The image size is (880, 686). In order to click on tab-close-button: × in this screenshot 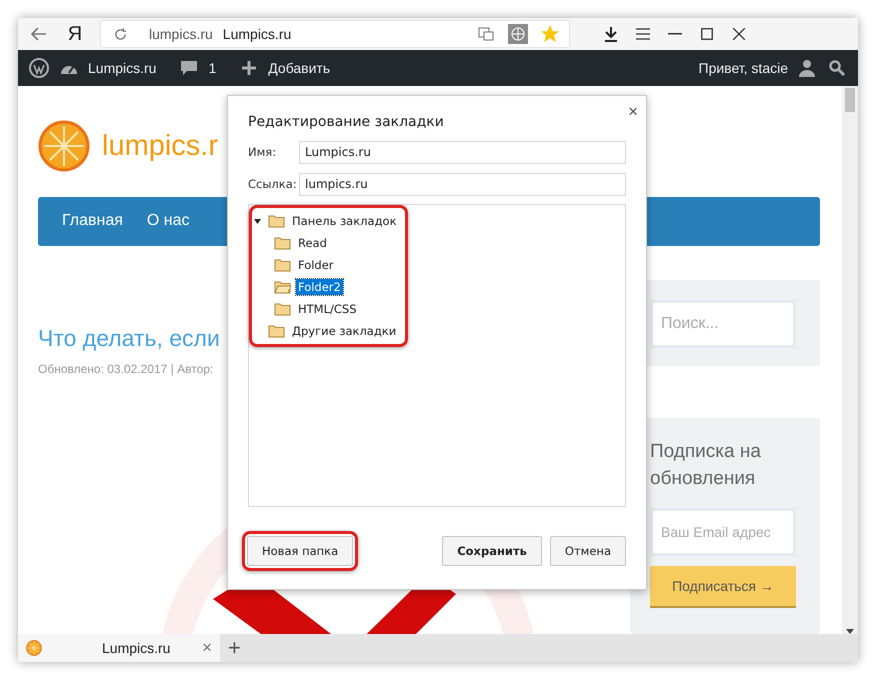, I will do `click(207, 648)`.